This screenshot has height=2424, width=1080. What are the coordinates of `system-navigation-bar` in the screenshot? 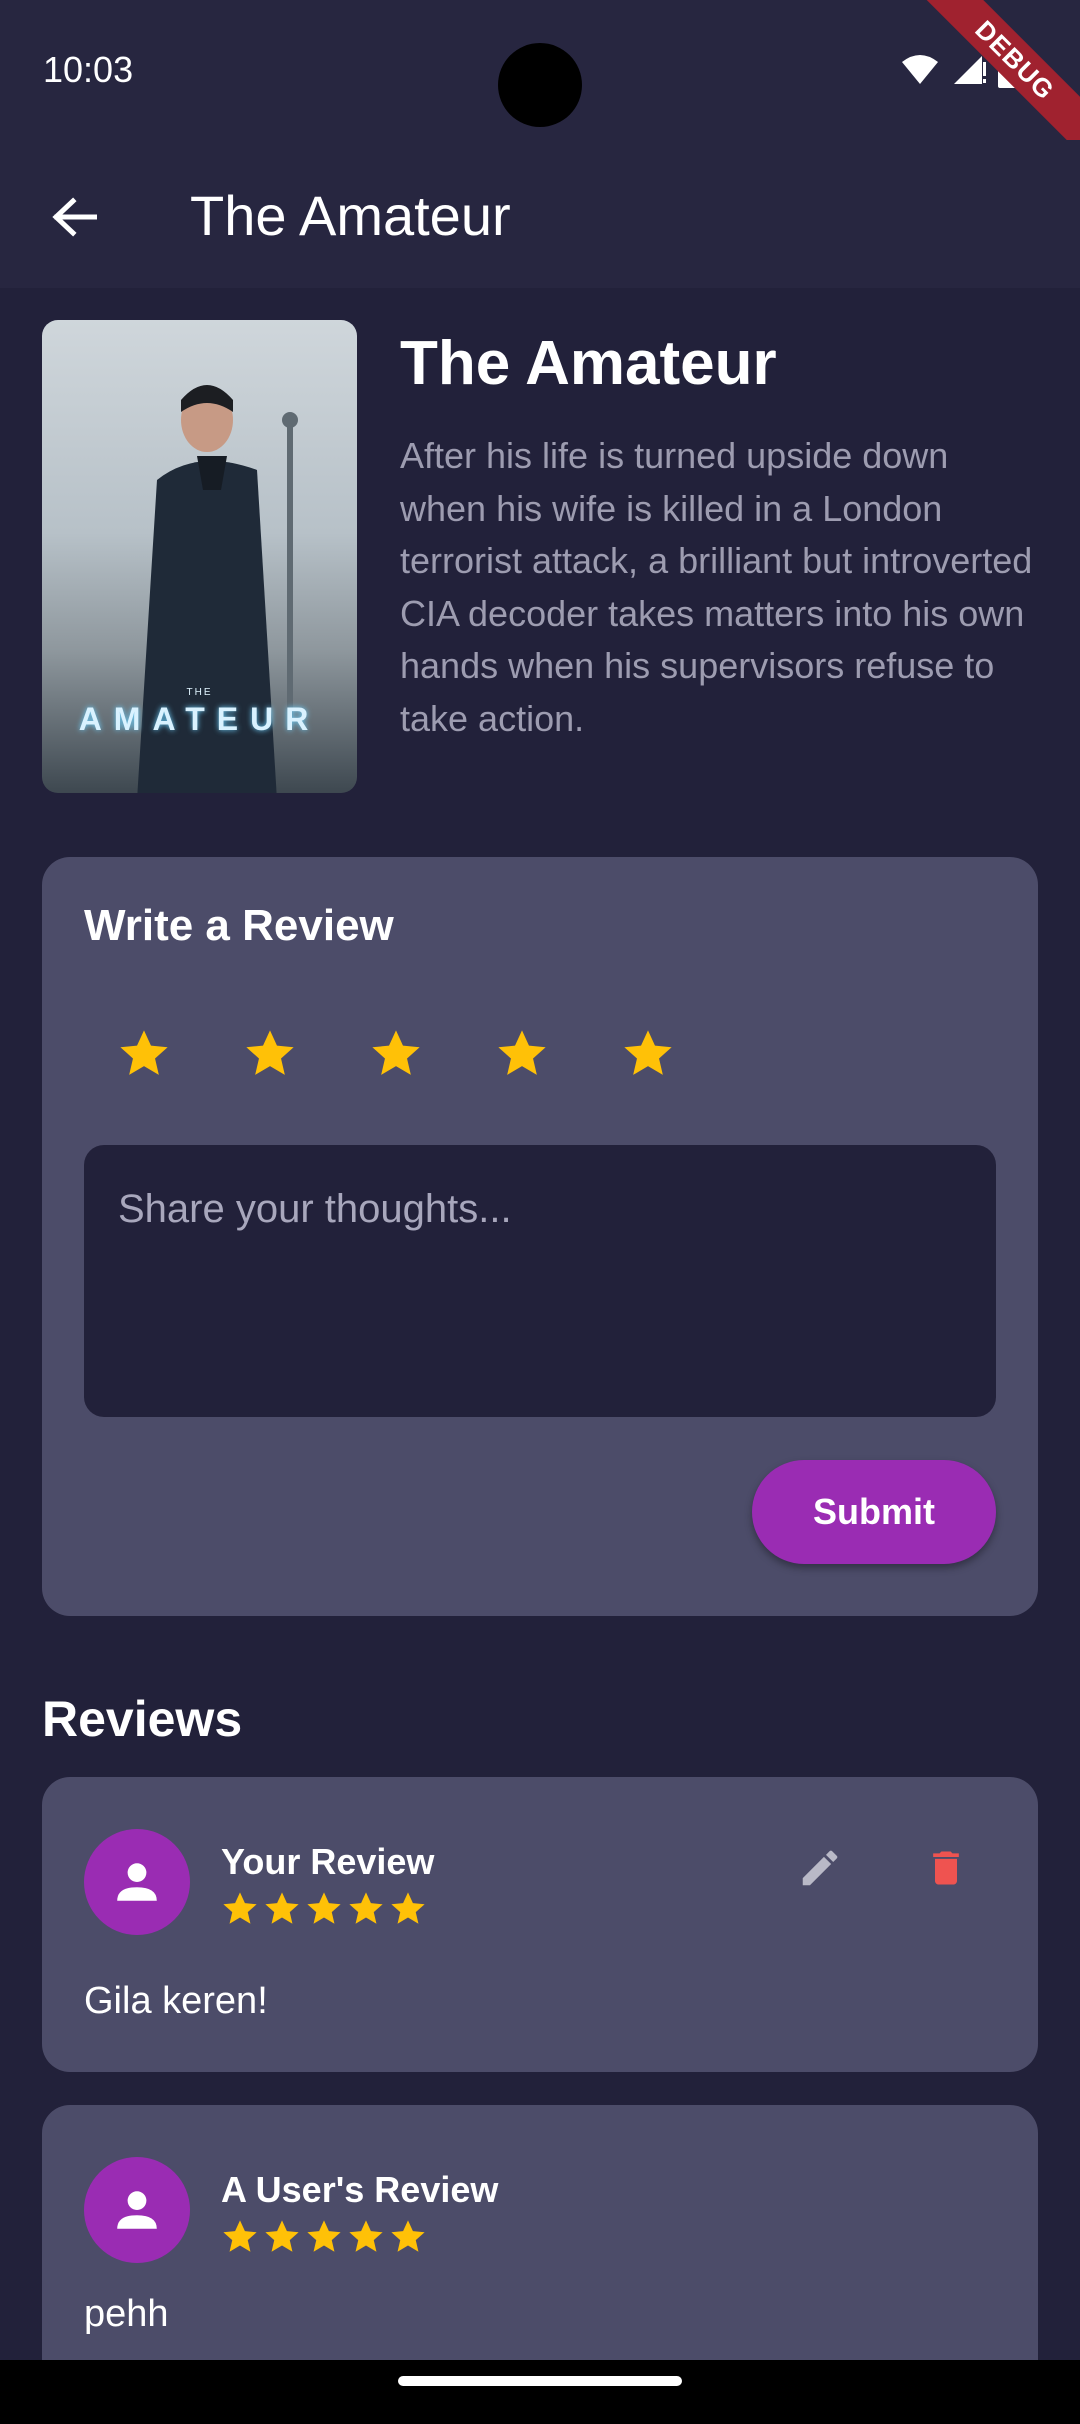 It's located at (540, 2392).